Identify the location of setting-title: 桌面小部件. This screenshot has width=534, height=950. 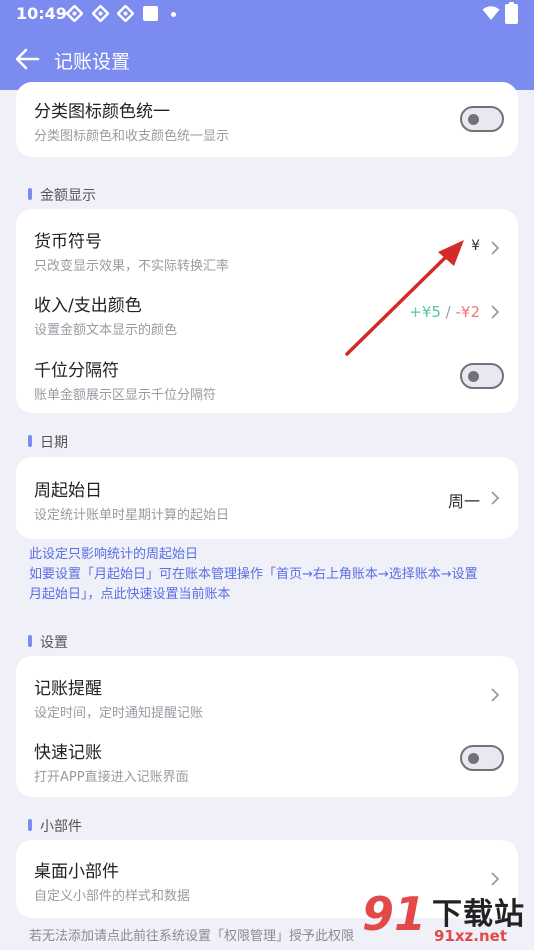
(76, 872).